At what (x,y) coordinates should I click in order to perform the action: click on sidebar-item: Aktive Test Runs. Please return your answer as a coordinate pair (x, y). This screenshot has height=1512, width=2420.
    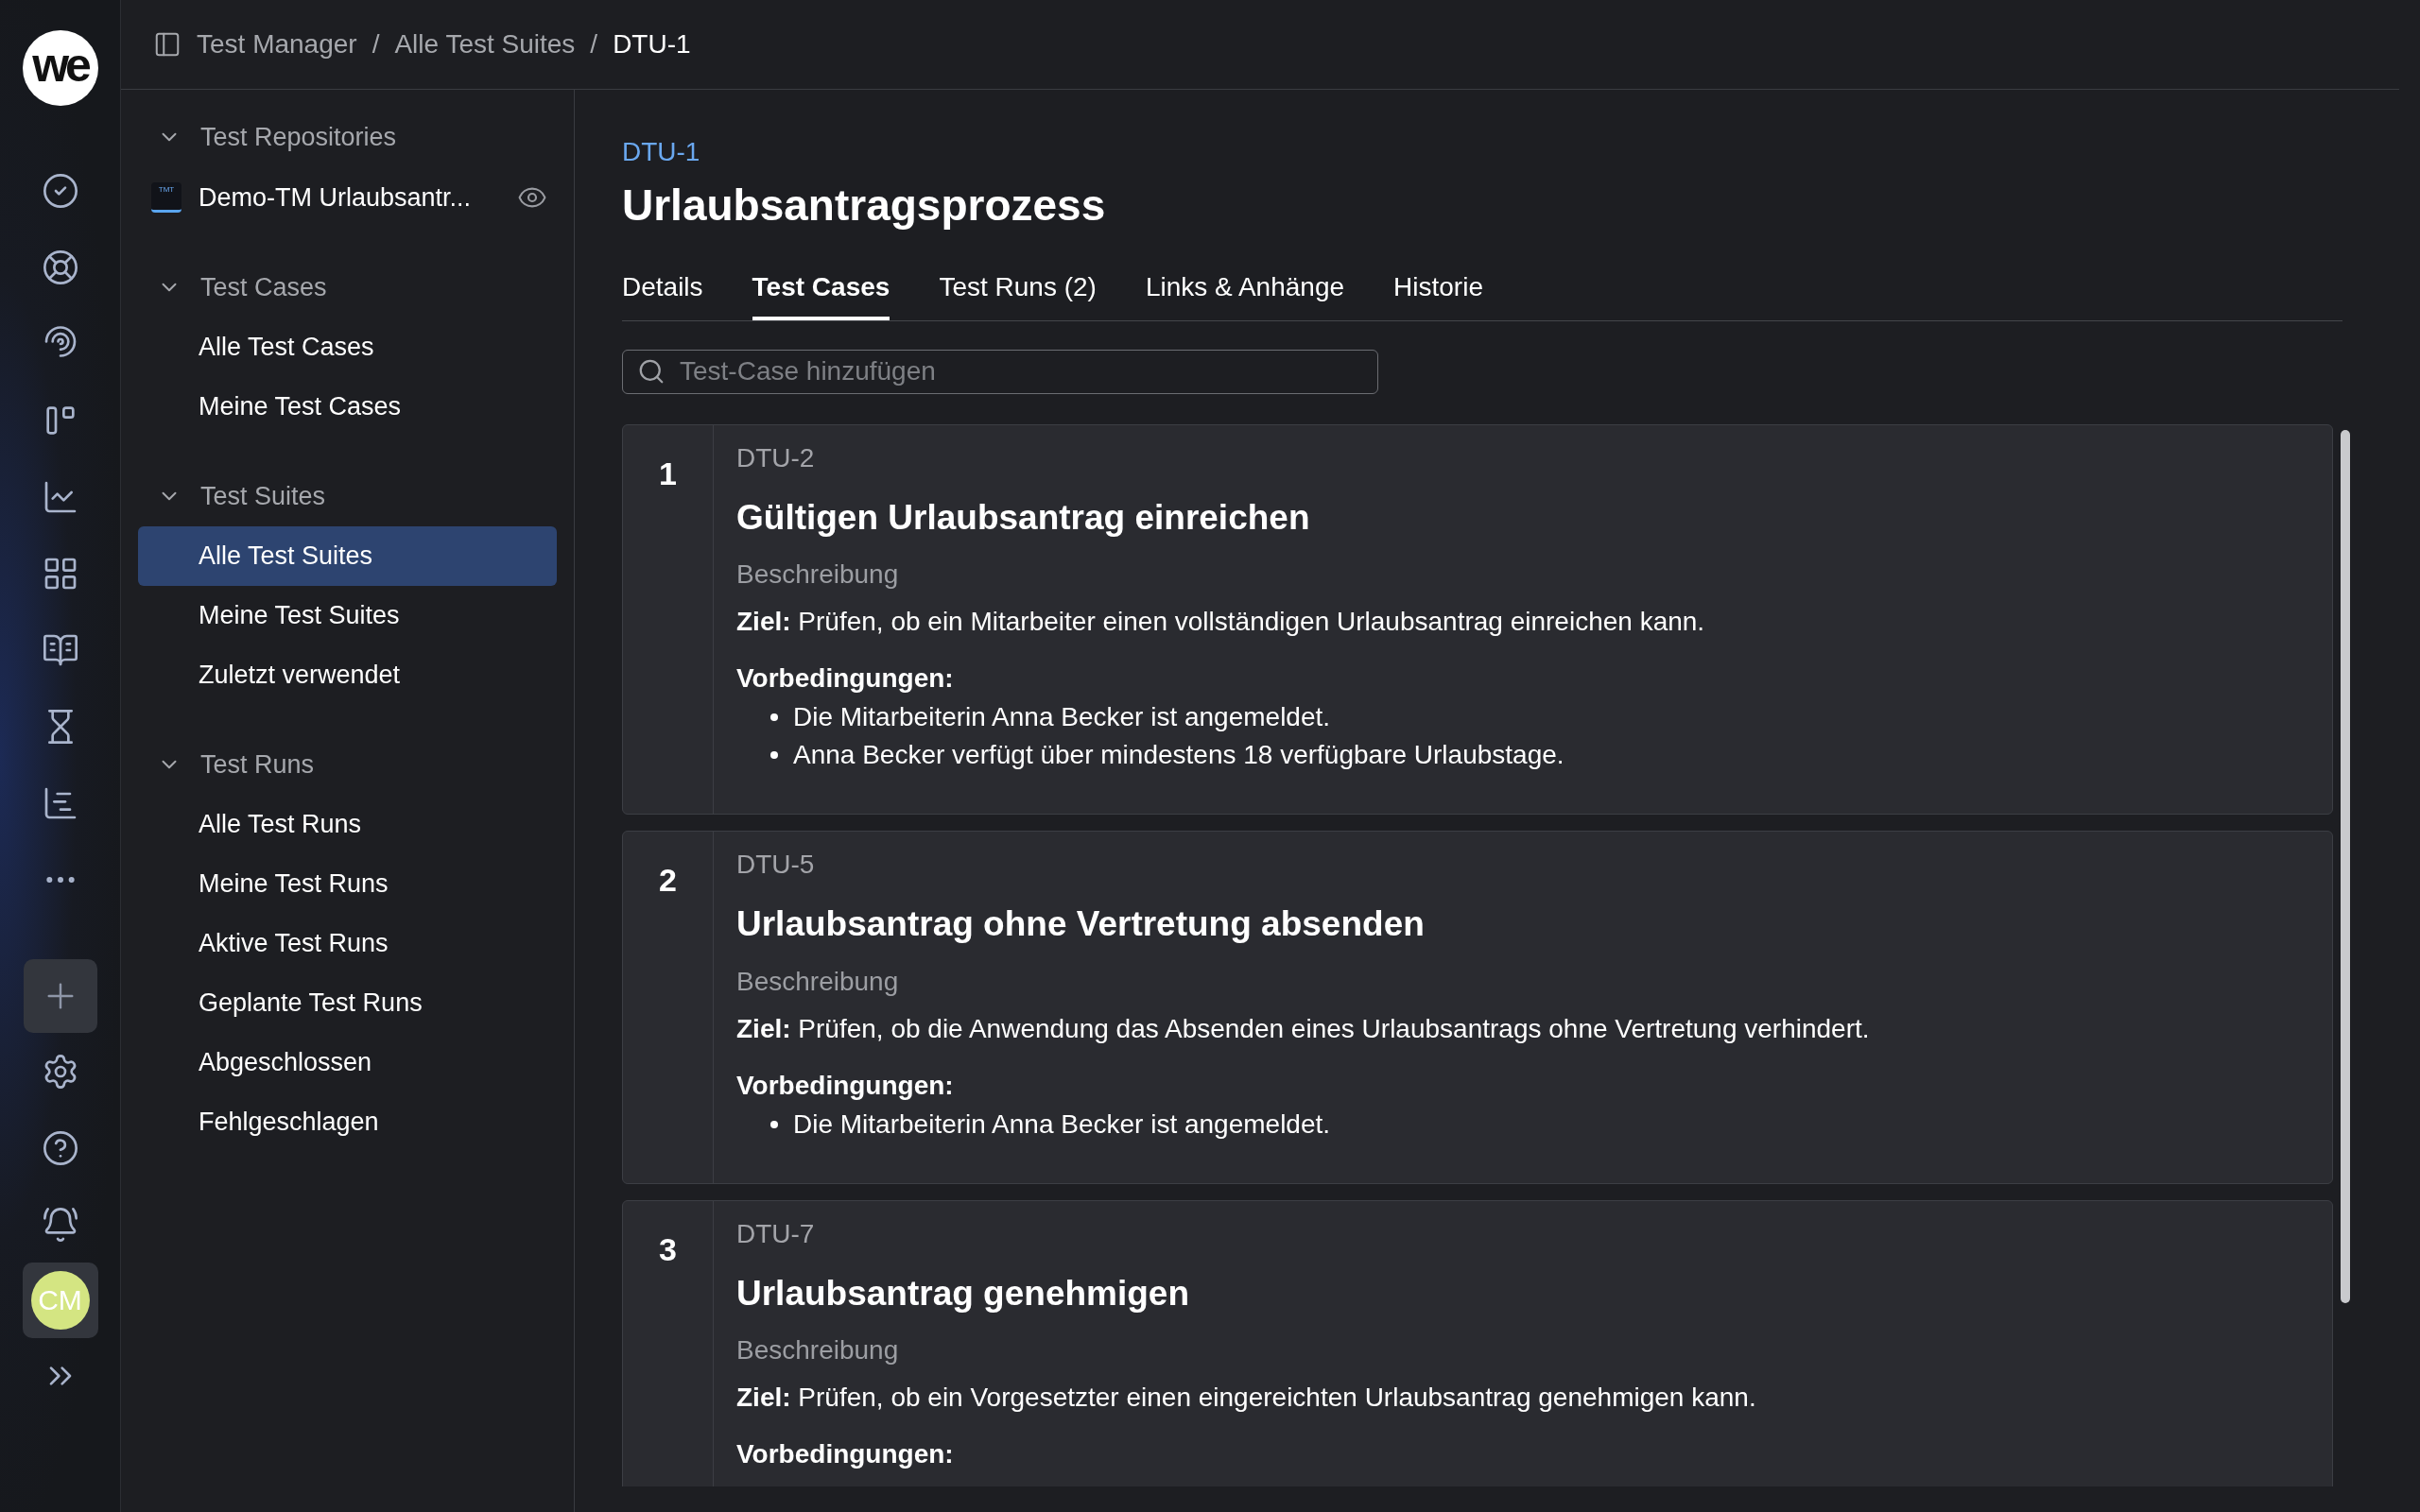
    Looking at the image, I should click on (347, 943).